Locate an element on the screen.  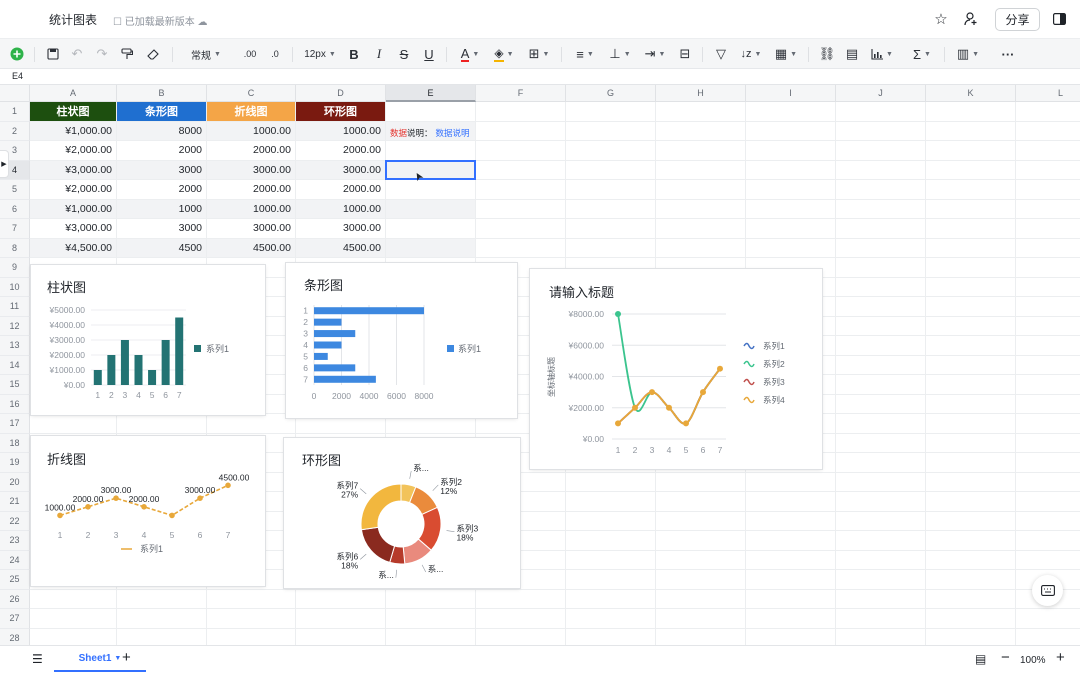
header-cell: 柱状图 is located at coordinates (73, 112).